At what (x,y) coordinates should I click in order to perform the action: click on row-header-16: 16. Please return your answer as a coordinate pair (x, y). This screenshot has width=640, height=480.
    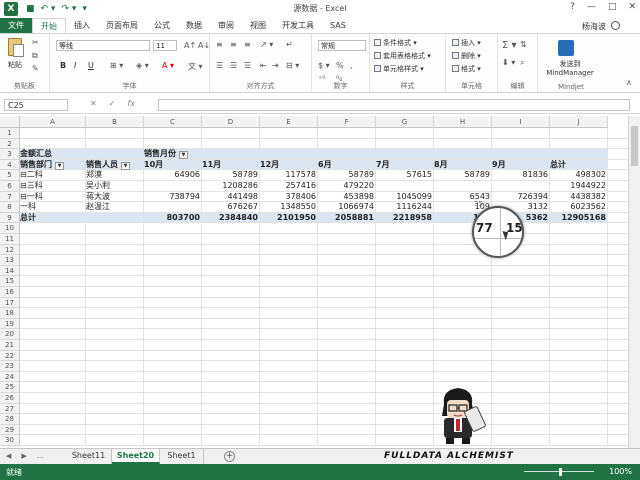
    Looking at the image, I should click on (10, 292).